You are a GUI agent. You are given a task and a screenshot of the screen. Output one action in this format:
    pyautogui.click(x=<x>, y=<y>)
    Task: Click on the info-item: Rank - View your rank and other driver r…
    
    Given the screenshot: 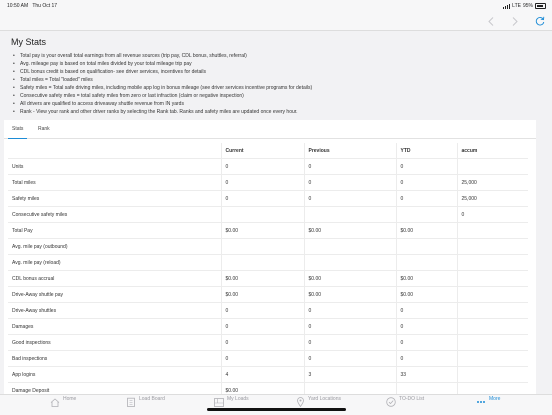 What is the action you would take?
    pyautogui.click(x=271, y=112)
    